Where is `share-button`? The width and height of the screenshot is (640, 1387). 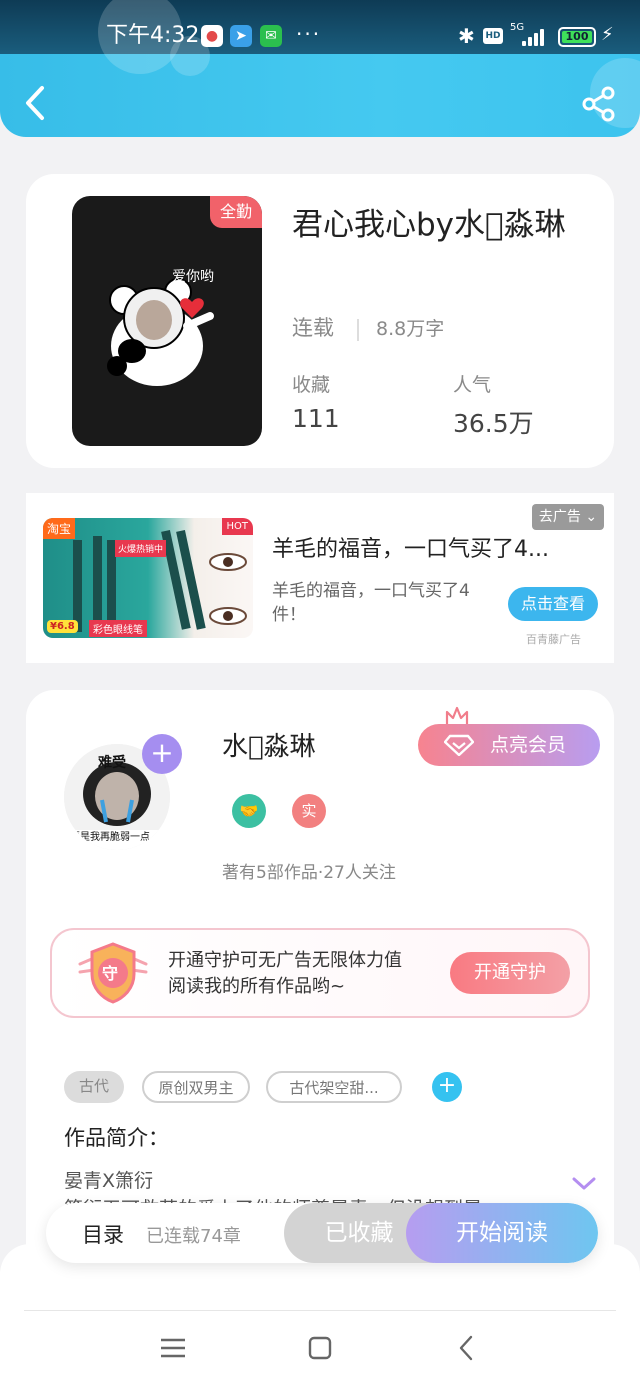
share-button is located at coordinates (599, 104).